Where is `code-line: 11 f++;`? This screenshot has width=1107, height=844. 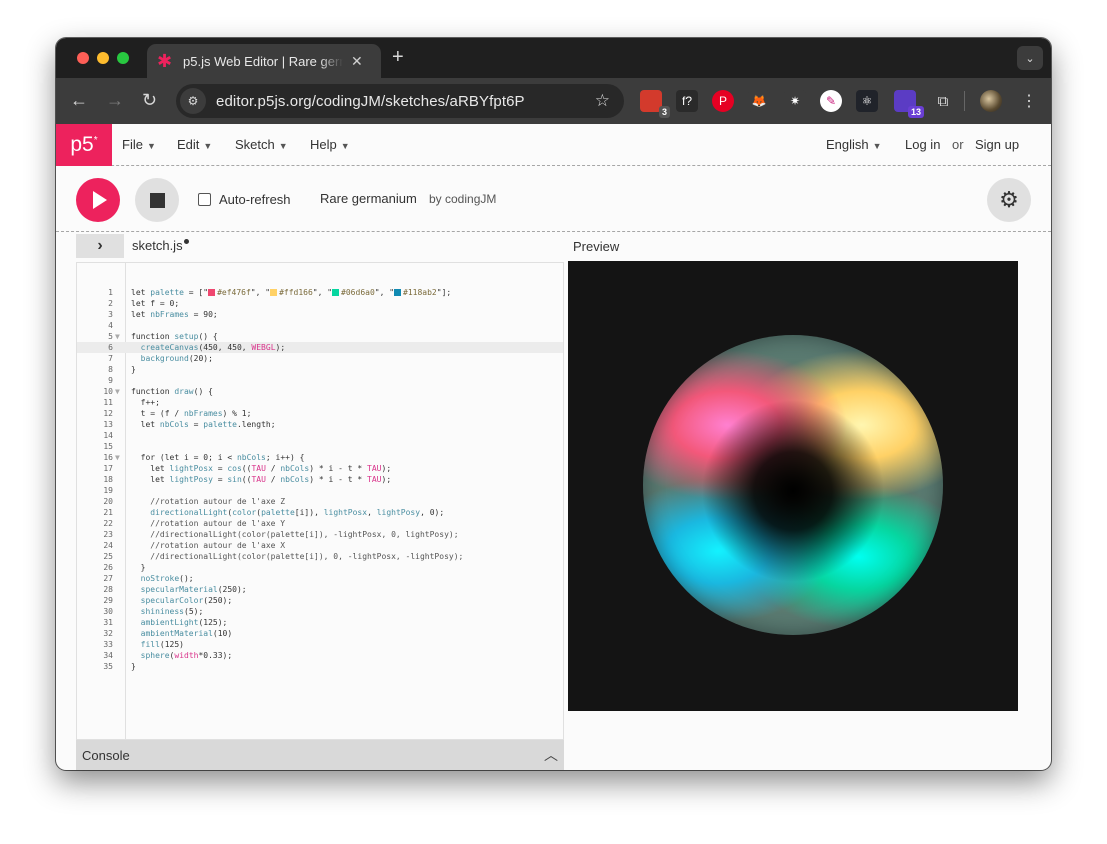 code-line: 11 f++; is located at coordinates (320, 402).